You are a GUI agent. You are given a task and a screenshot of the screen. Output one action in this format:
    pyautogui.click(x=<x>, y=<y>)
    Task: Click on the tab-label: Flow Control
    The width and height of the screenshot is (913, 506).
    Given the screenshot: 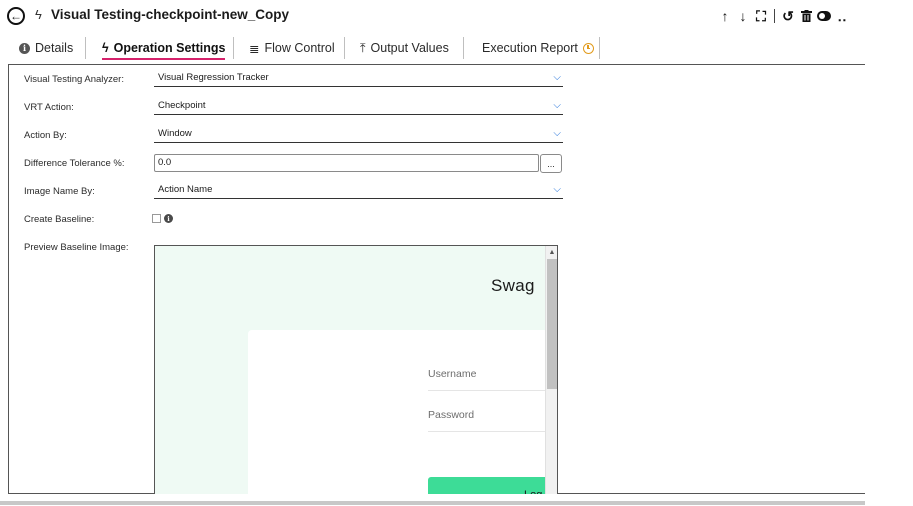 What is the action you would take?
    pyautogui.click(x=299, y=48)
    